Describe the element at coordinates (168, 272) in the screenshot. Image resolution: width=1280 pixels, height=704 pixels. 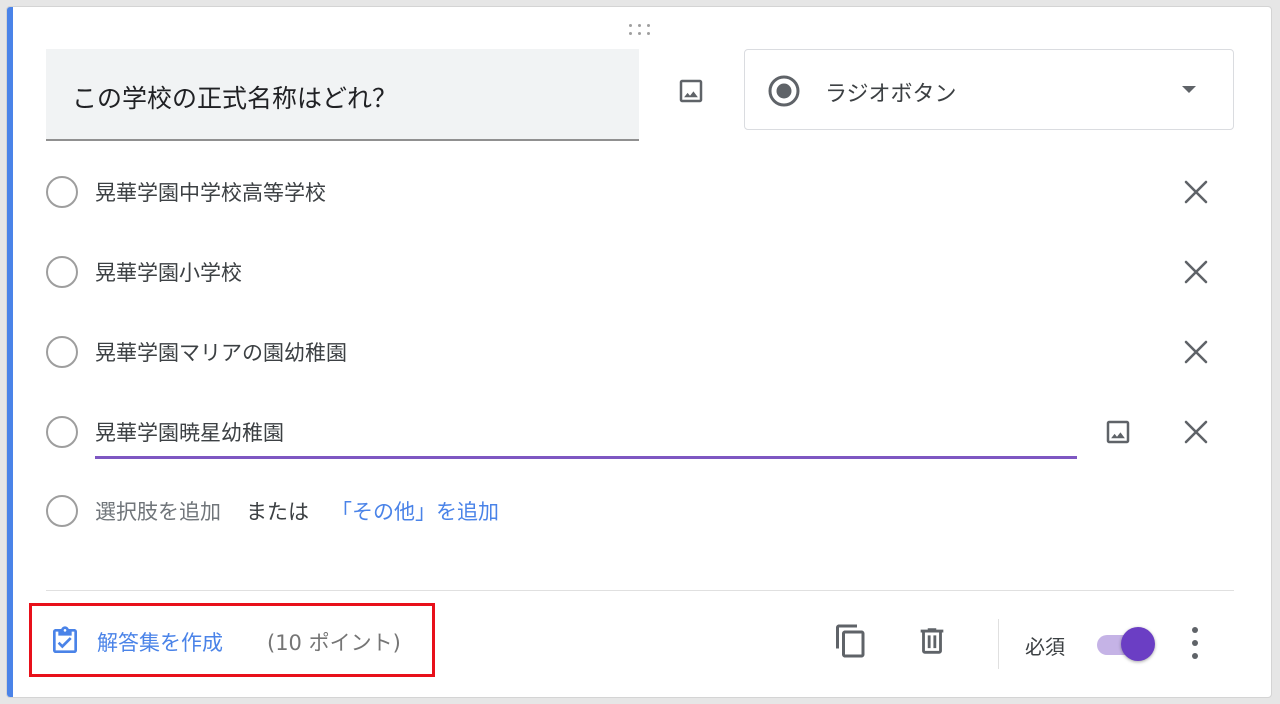
I see `option-label: 晃華学園小学校` at that location.